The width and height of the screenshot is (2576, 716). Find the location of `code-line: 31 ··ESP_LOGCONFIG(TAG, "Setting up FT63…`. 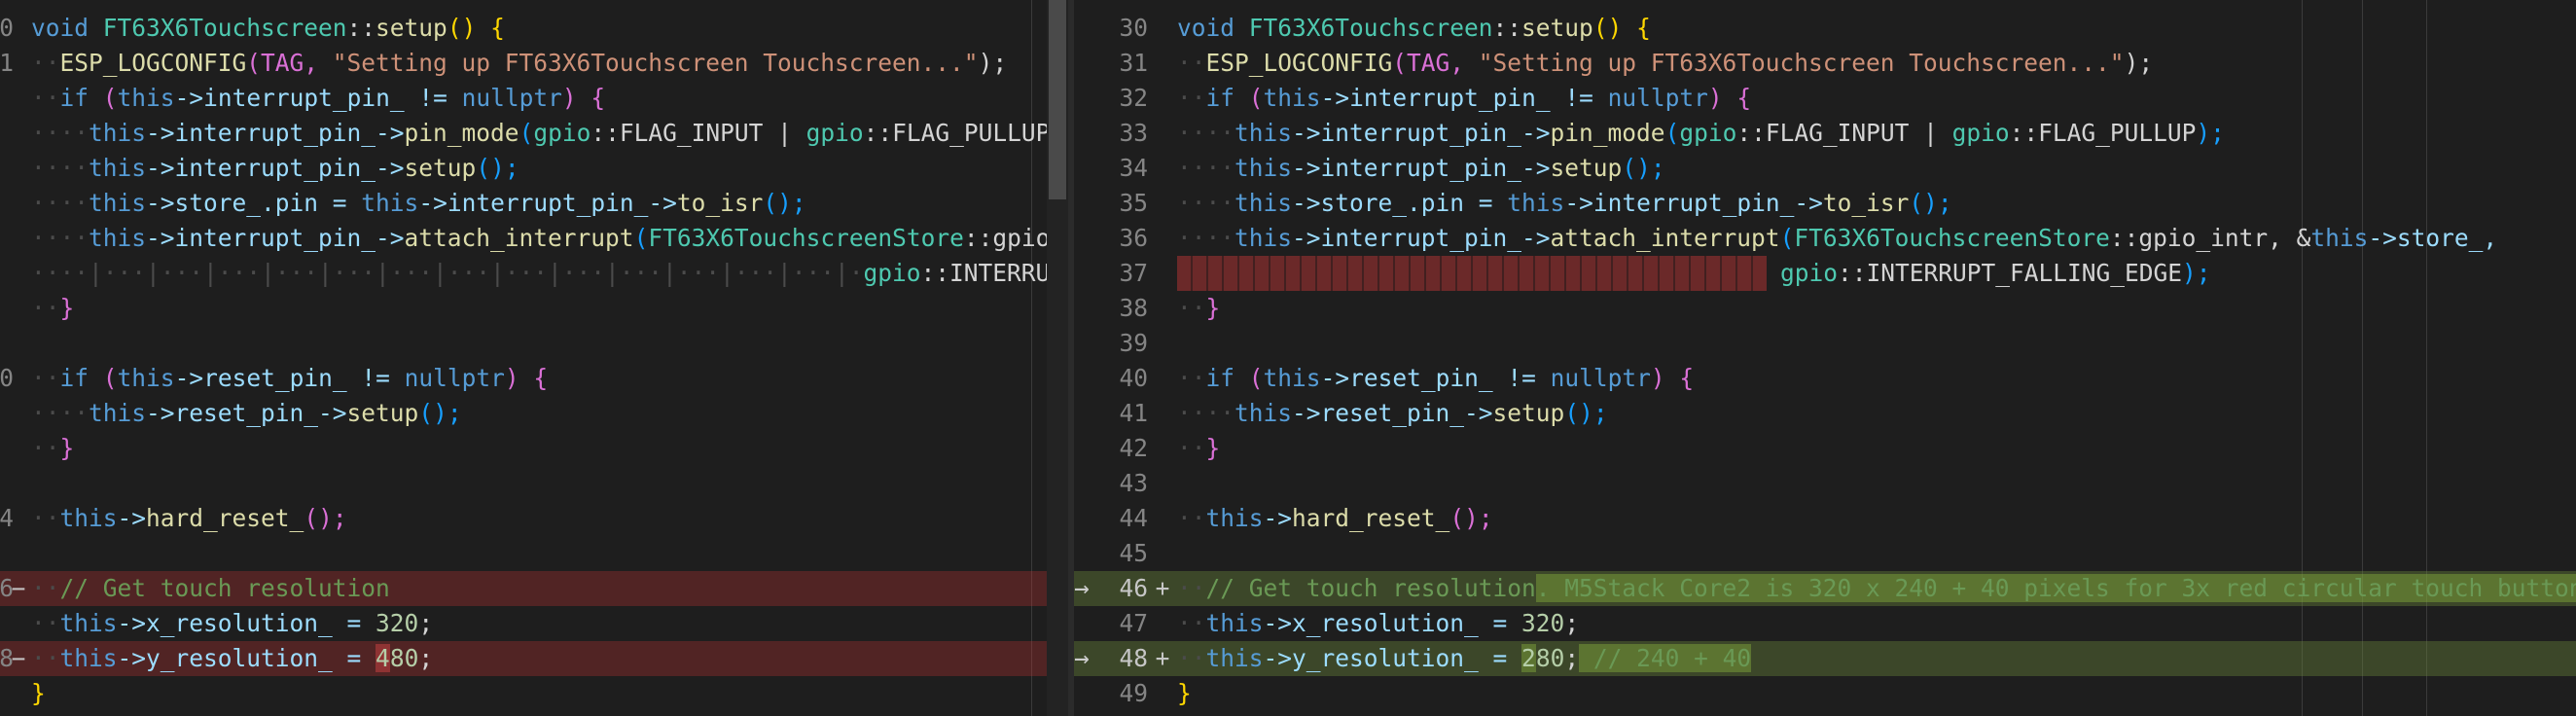

code-line: 31 ··ESP_LOGCONFIG(TAG, "Setting up FT63… is located at coordinates (1825, 63).